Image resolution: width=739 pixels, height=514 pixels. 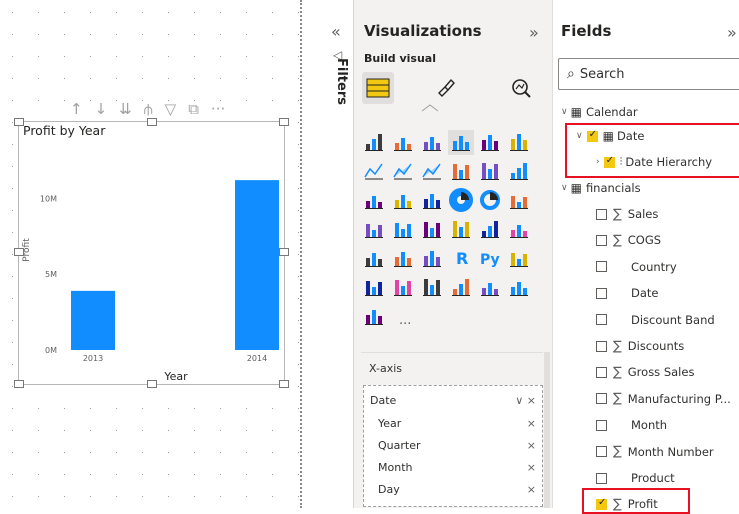 I want to click on well-field-date: Date ∨ ×, so click(x=453, y=400).